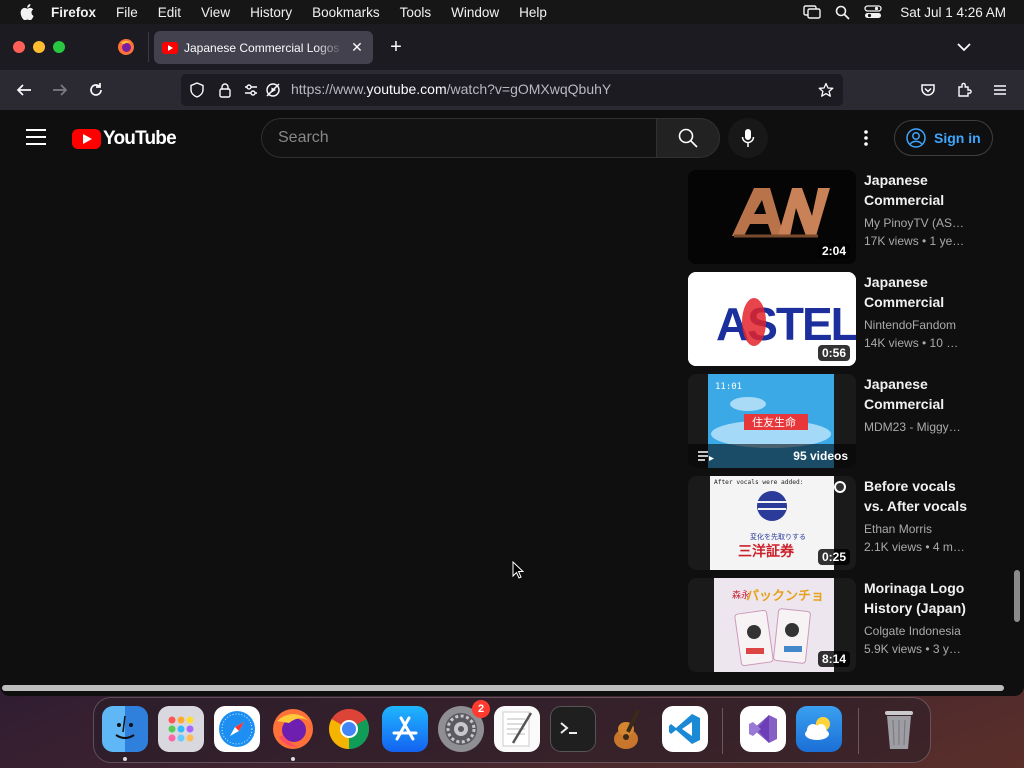  What do you see at coordinates (899, 729) in the screenshot?
I see `trash-icon` at bounding box center [899, 729].